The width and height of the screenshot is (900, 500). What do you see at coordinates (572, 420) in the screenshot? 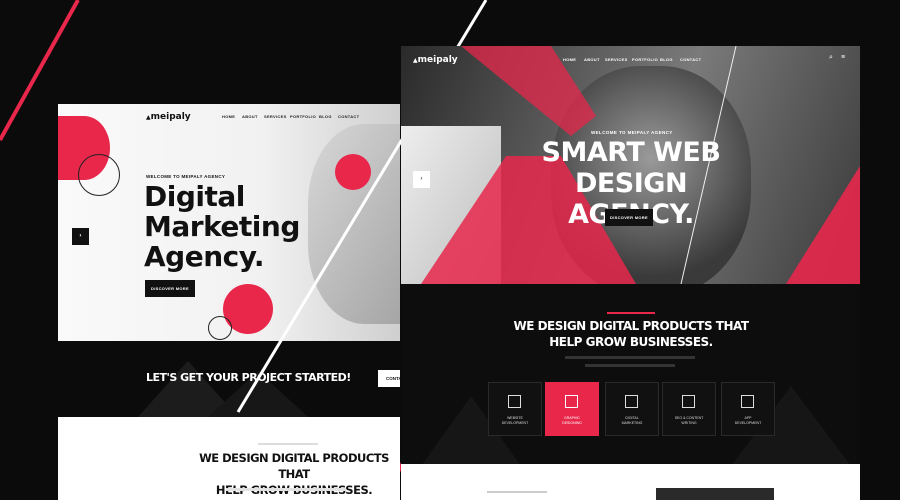
I see `service-label: GRAPHIC DESIGNING` at bounding box center [572, 420].